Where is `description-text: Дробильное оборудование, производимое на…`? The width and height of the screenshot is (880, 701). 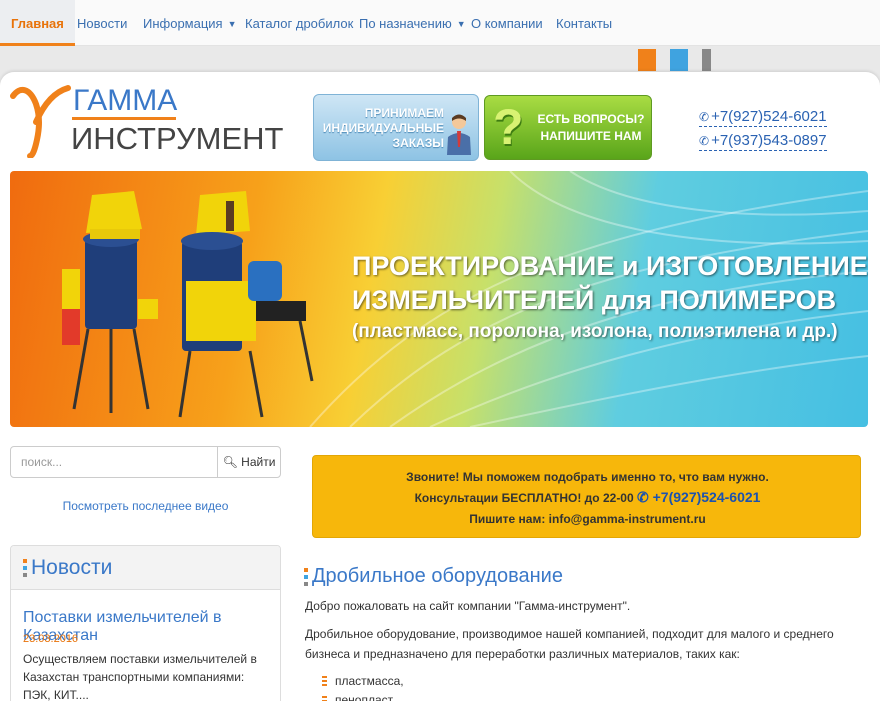
description-text: Дробильное оборудование, производимое на… is located at coordinates (569, 644).